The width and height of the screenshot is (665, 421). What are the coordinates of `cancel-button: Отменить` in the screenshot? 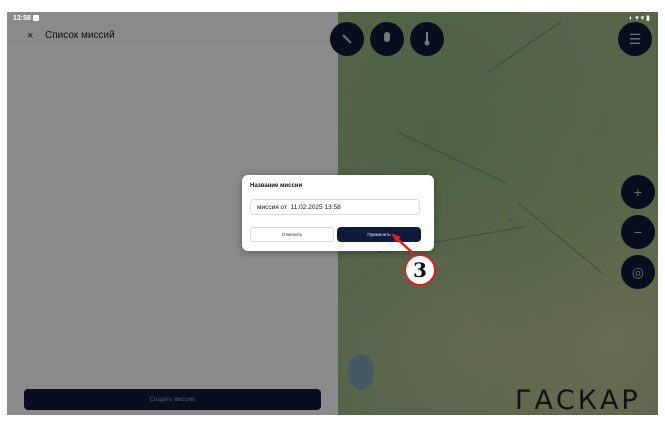 It's located at (292, 234).